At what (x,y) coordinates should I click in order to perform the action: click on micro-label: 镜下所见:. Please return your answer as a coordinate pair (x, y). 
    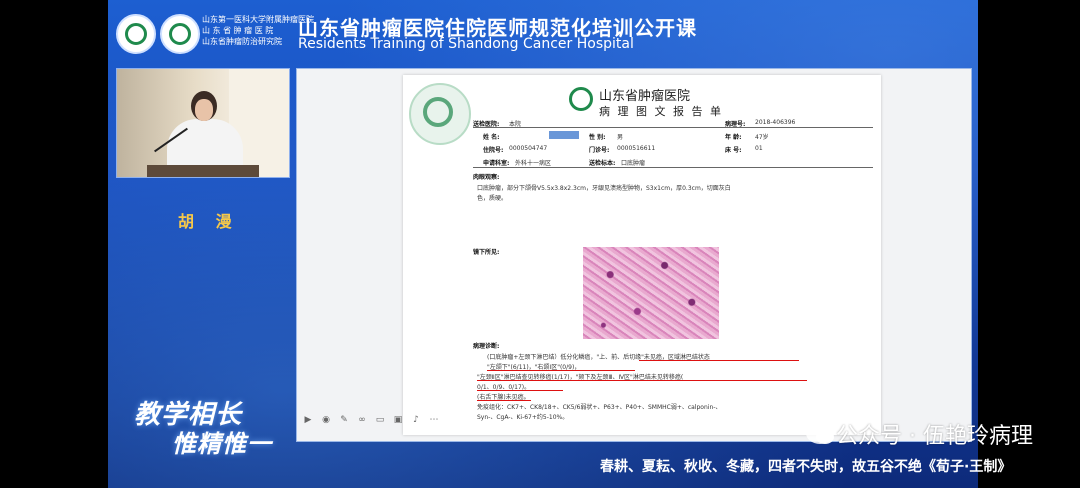
    Looking at the image, I should click on (486, 252).